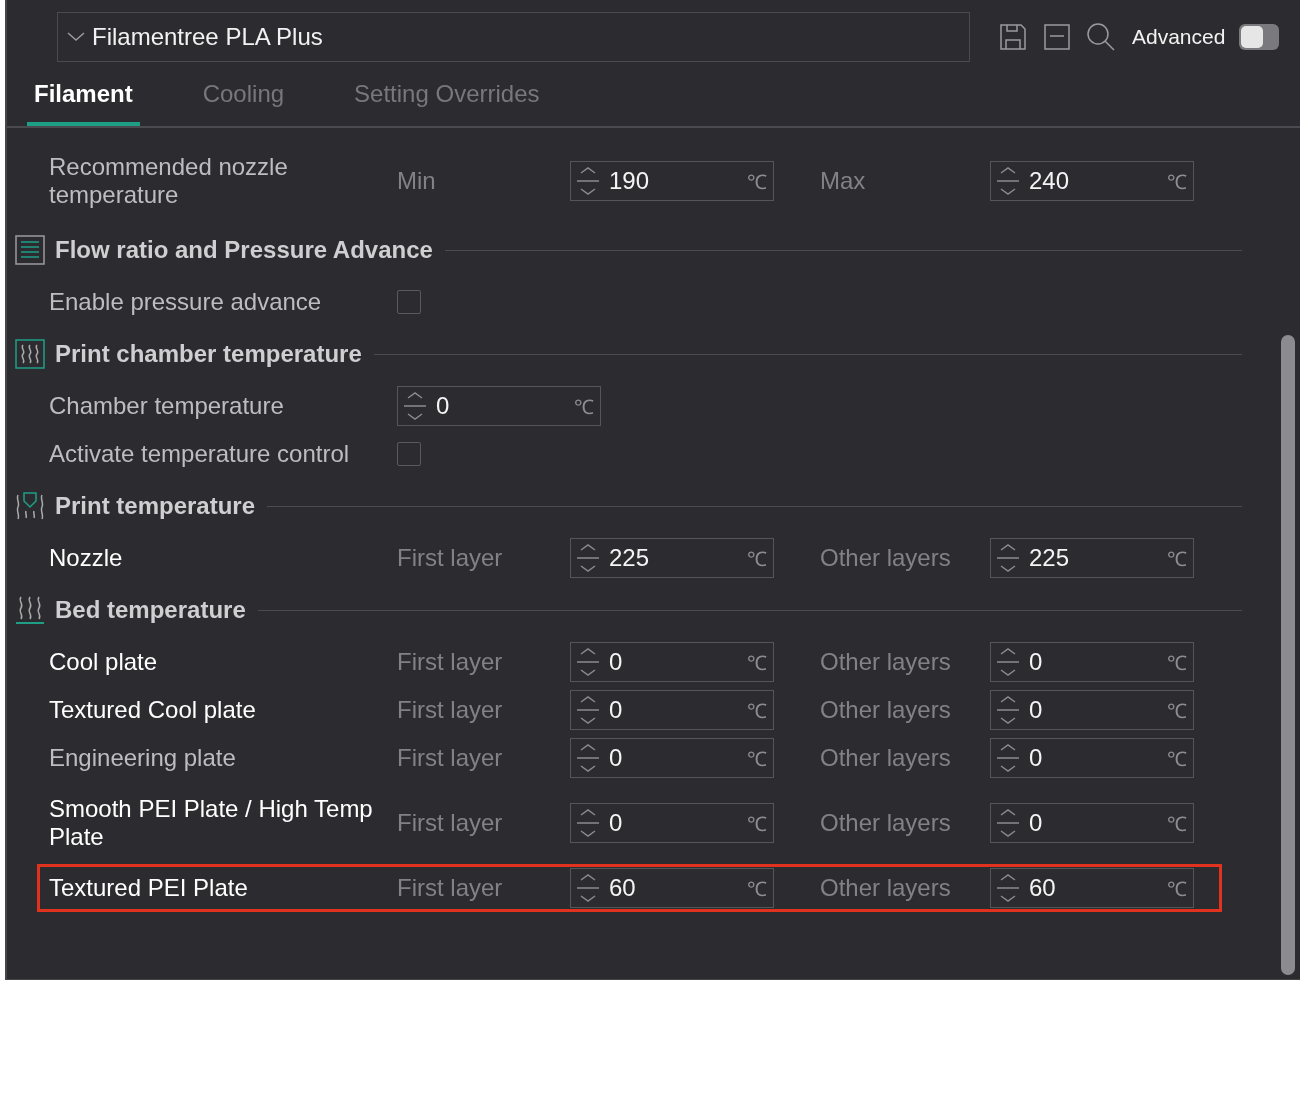  What do you see at coordinates (30, 354) in the screenshot?
I see `heat-chamber-icon` at bounding box center [30, 354].